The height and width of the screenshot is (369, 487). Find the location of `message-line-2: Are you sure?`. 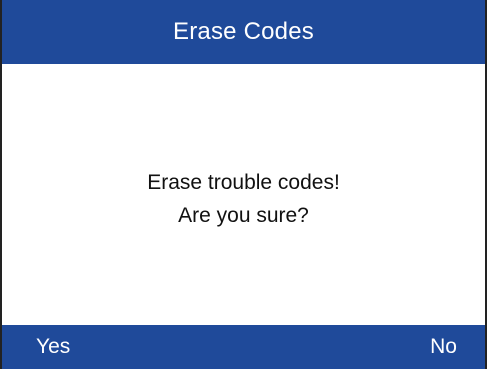

message-line-2: Are you sure? is located at coordinates (243, 215).